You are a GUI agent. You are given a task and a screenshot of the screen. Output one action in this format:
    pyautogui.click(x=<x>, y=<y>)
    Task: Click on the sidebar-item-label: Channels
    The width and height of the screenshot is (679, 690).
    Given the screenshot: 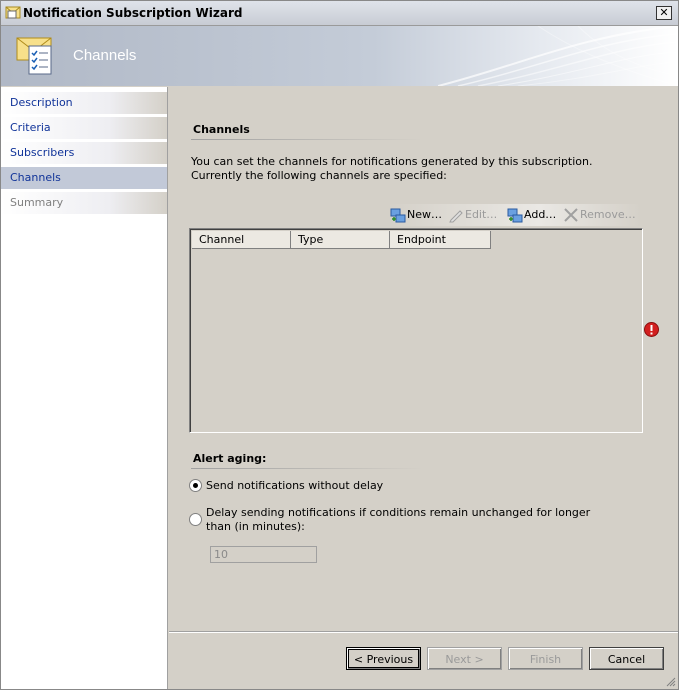 What is the action you would take?
    pyautogui.click(x=35, y=177)
    